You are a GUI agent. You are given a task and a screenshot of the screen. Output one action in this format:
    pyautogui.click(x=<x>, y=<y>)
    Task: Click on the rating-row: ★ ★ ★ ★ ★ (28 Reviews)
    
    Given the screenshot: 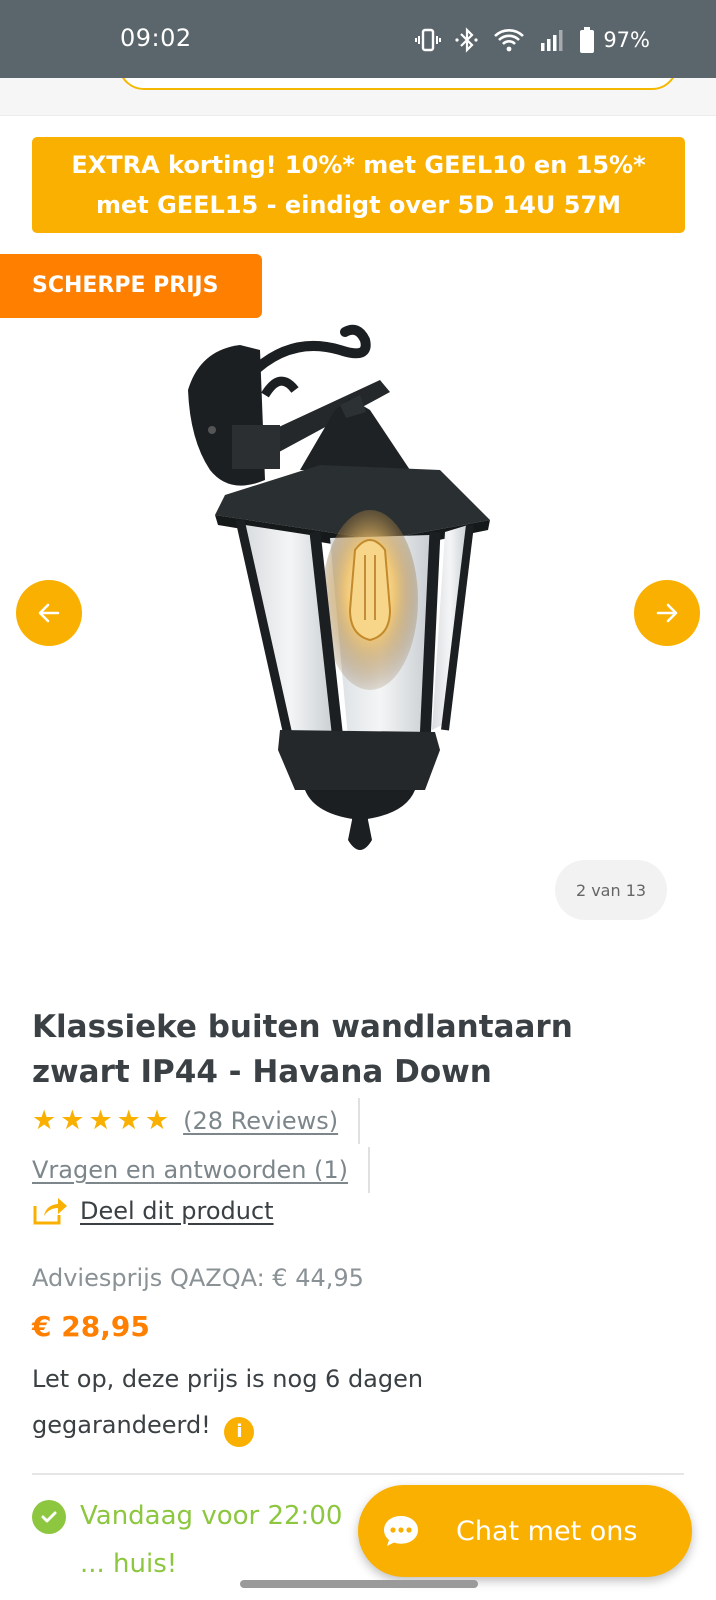 What is the action you would take?
    pyautogui.click(x=196, y=1121)
    